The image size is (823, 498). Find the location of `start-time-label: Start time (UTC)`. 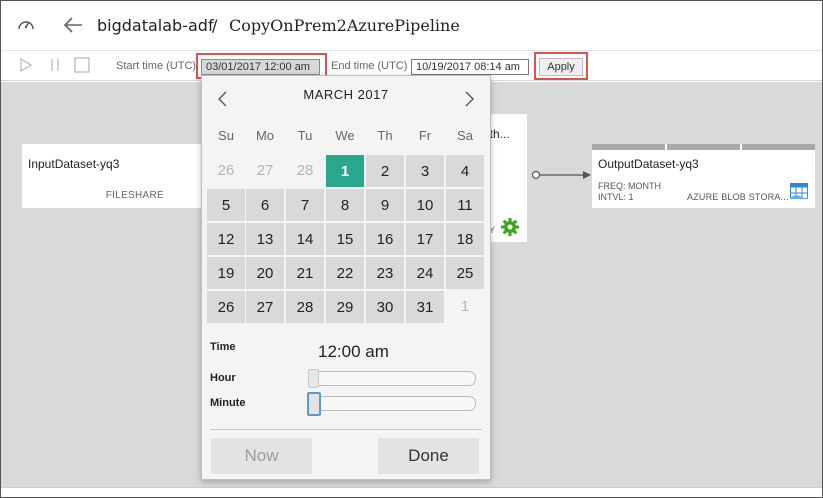

start-time-label: Start time (UTC) is located at coordinates (156, 66).